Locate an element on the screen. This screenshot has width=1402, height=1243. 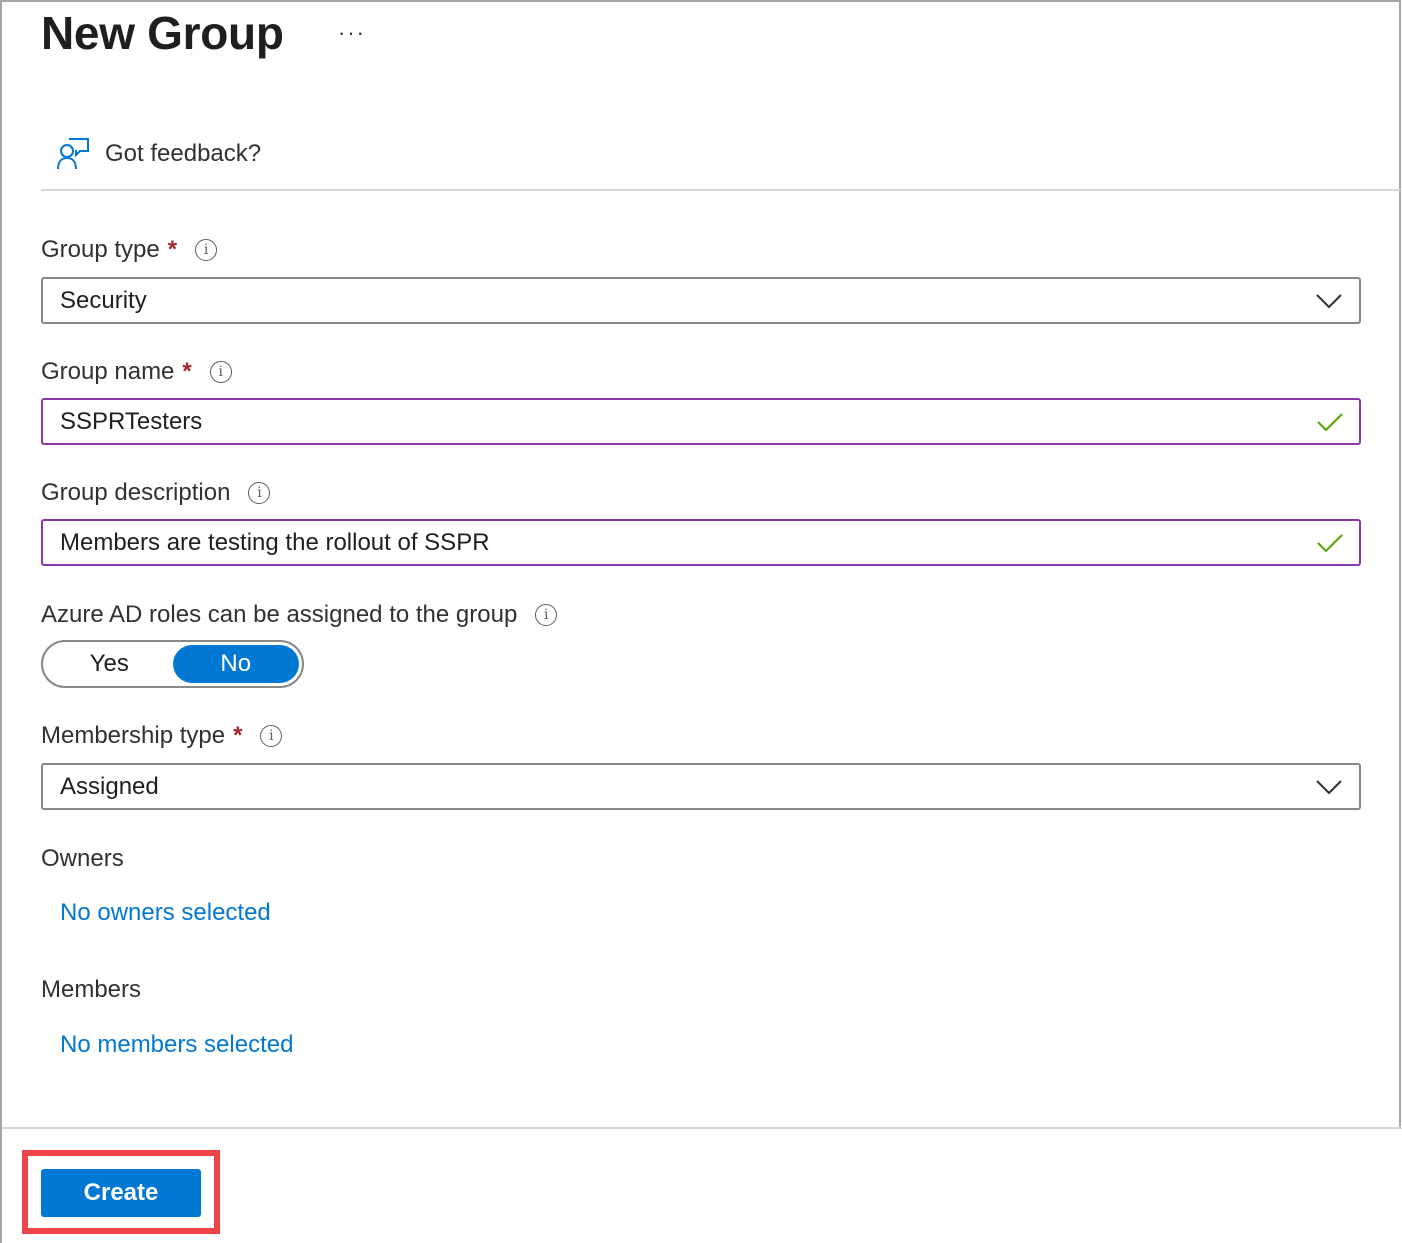
no-owners-selected-link: No owners selected is located at coordinates (165, 913).